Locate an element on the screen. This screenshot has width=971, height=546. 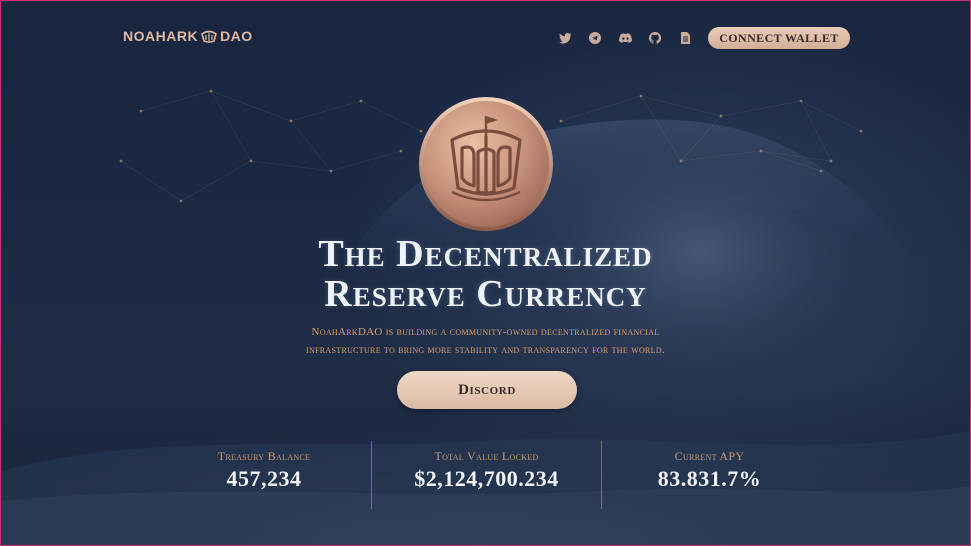
stat-value: $2,124,700.234 is located at coordinates (486, 478).